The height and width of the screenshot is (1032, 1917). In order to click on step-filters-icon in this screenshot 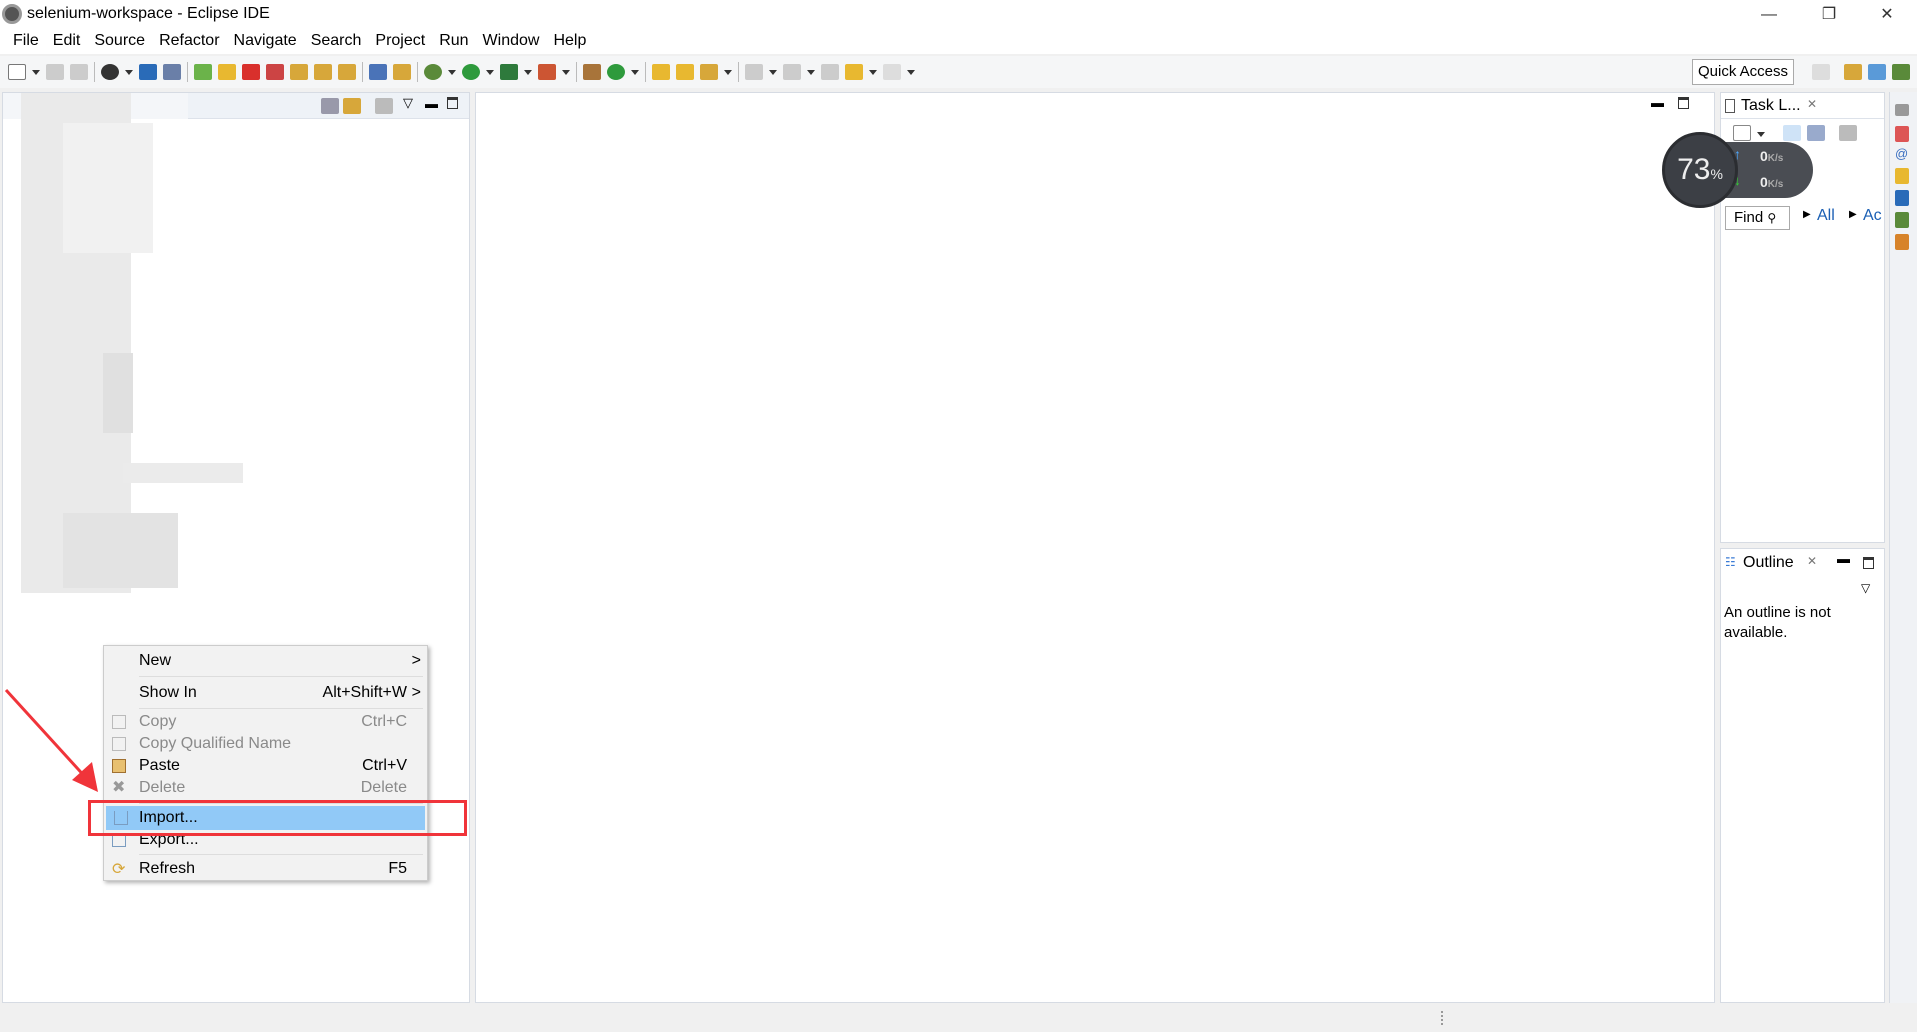, I will do `click(402, 72)`.